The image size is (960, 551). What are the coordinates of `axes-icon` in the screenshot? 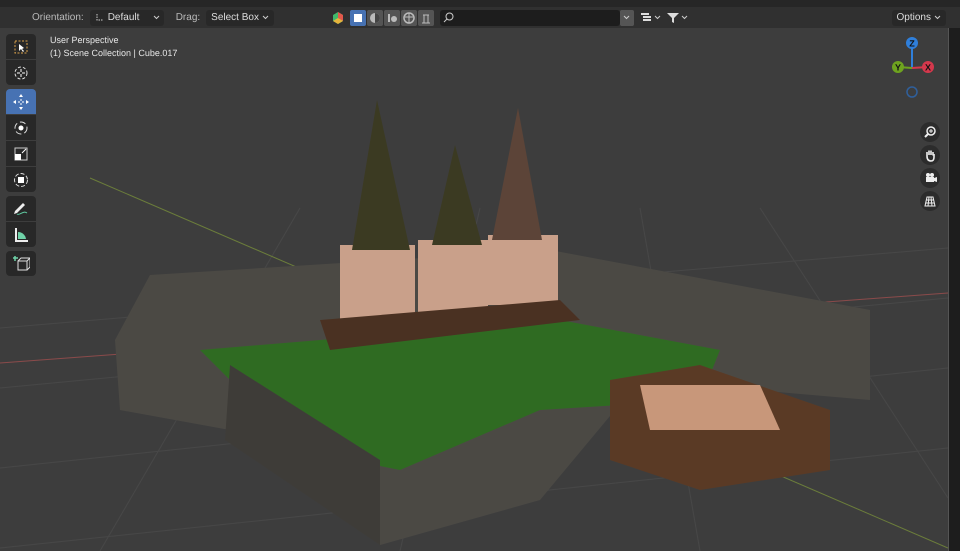 It's located at (99, 17).